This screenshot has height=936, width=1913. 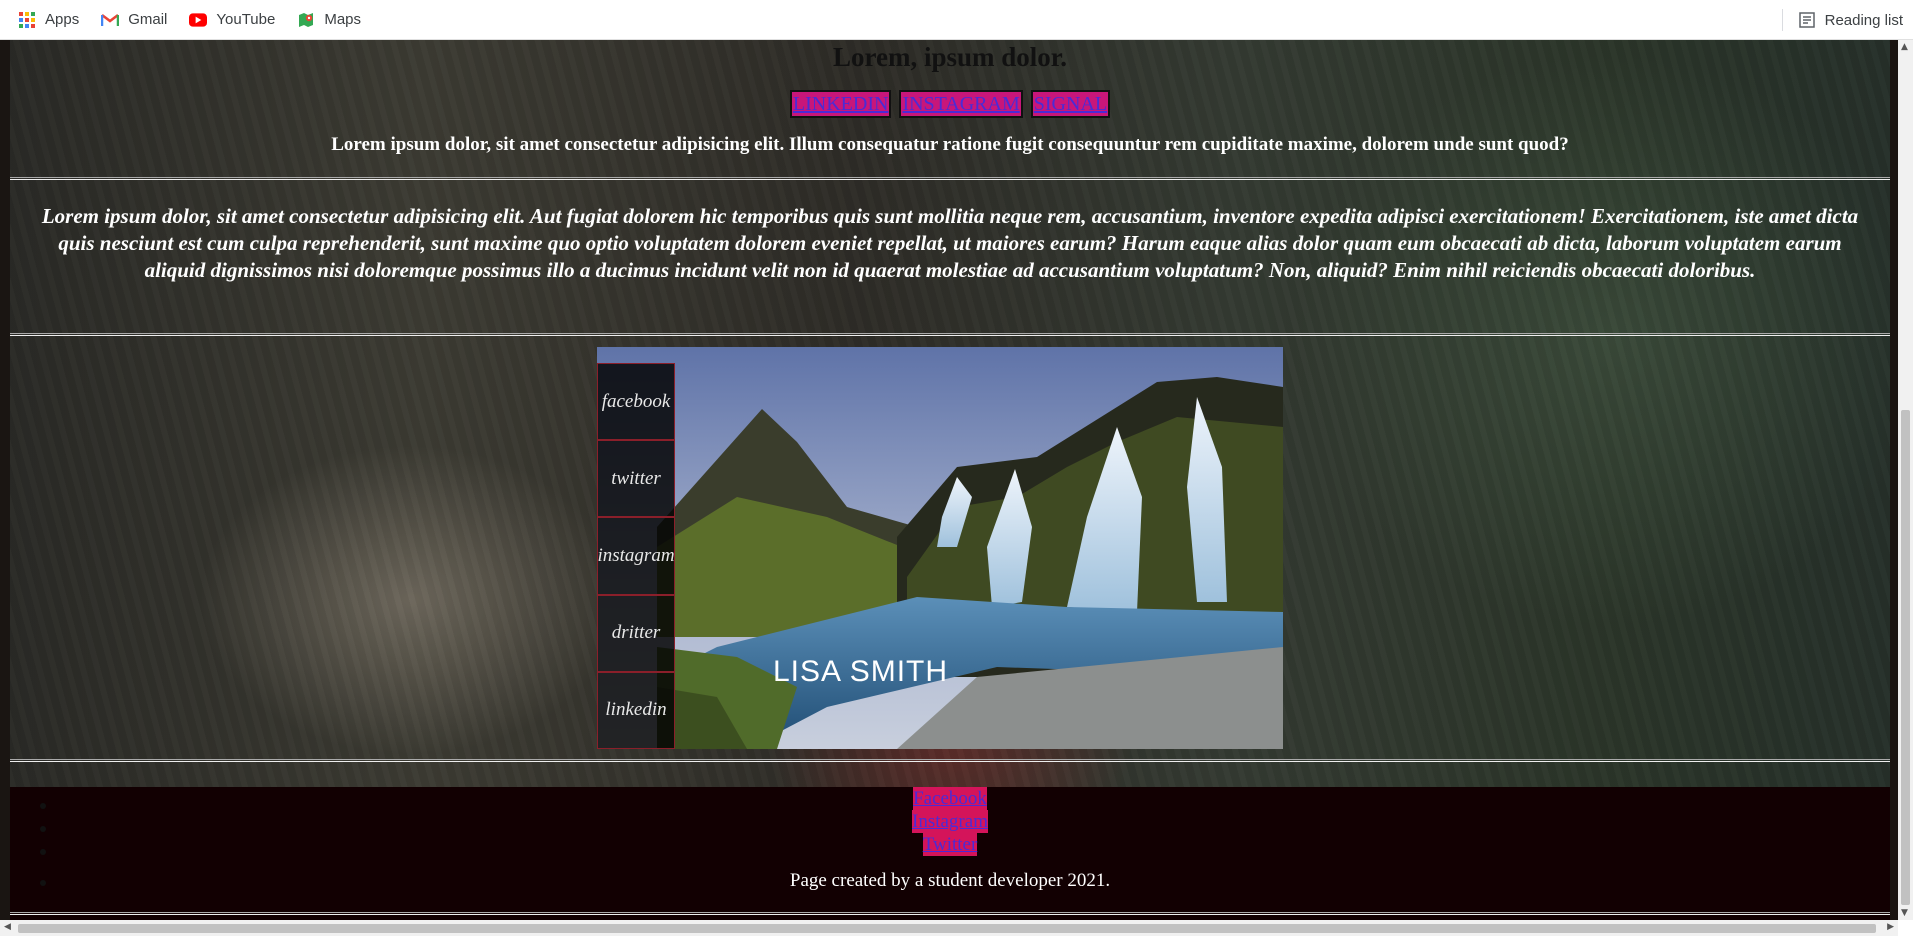 I want to click on bookmark-label: Gmail, so click(x=148, y=19).